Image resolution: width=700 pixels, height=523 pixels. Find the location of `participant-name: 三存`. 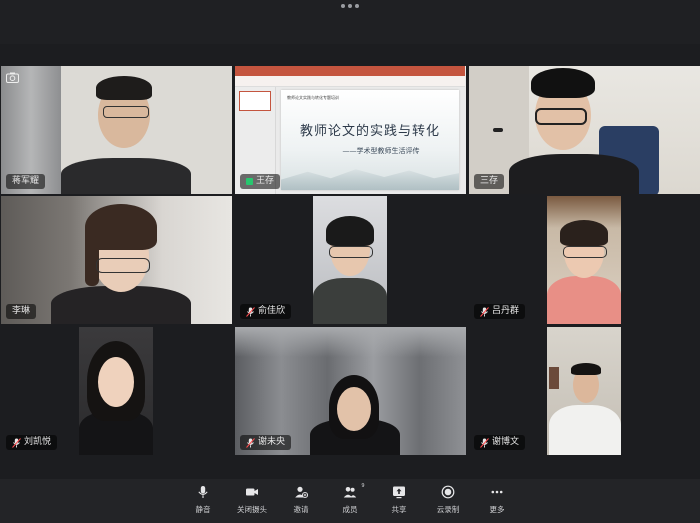

participant-name: 三存 is located at coordinates (489, 181).